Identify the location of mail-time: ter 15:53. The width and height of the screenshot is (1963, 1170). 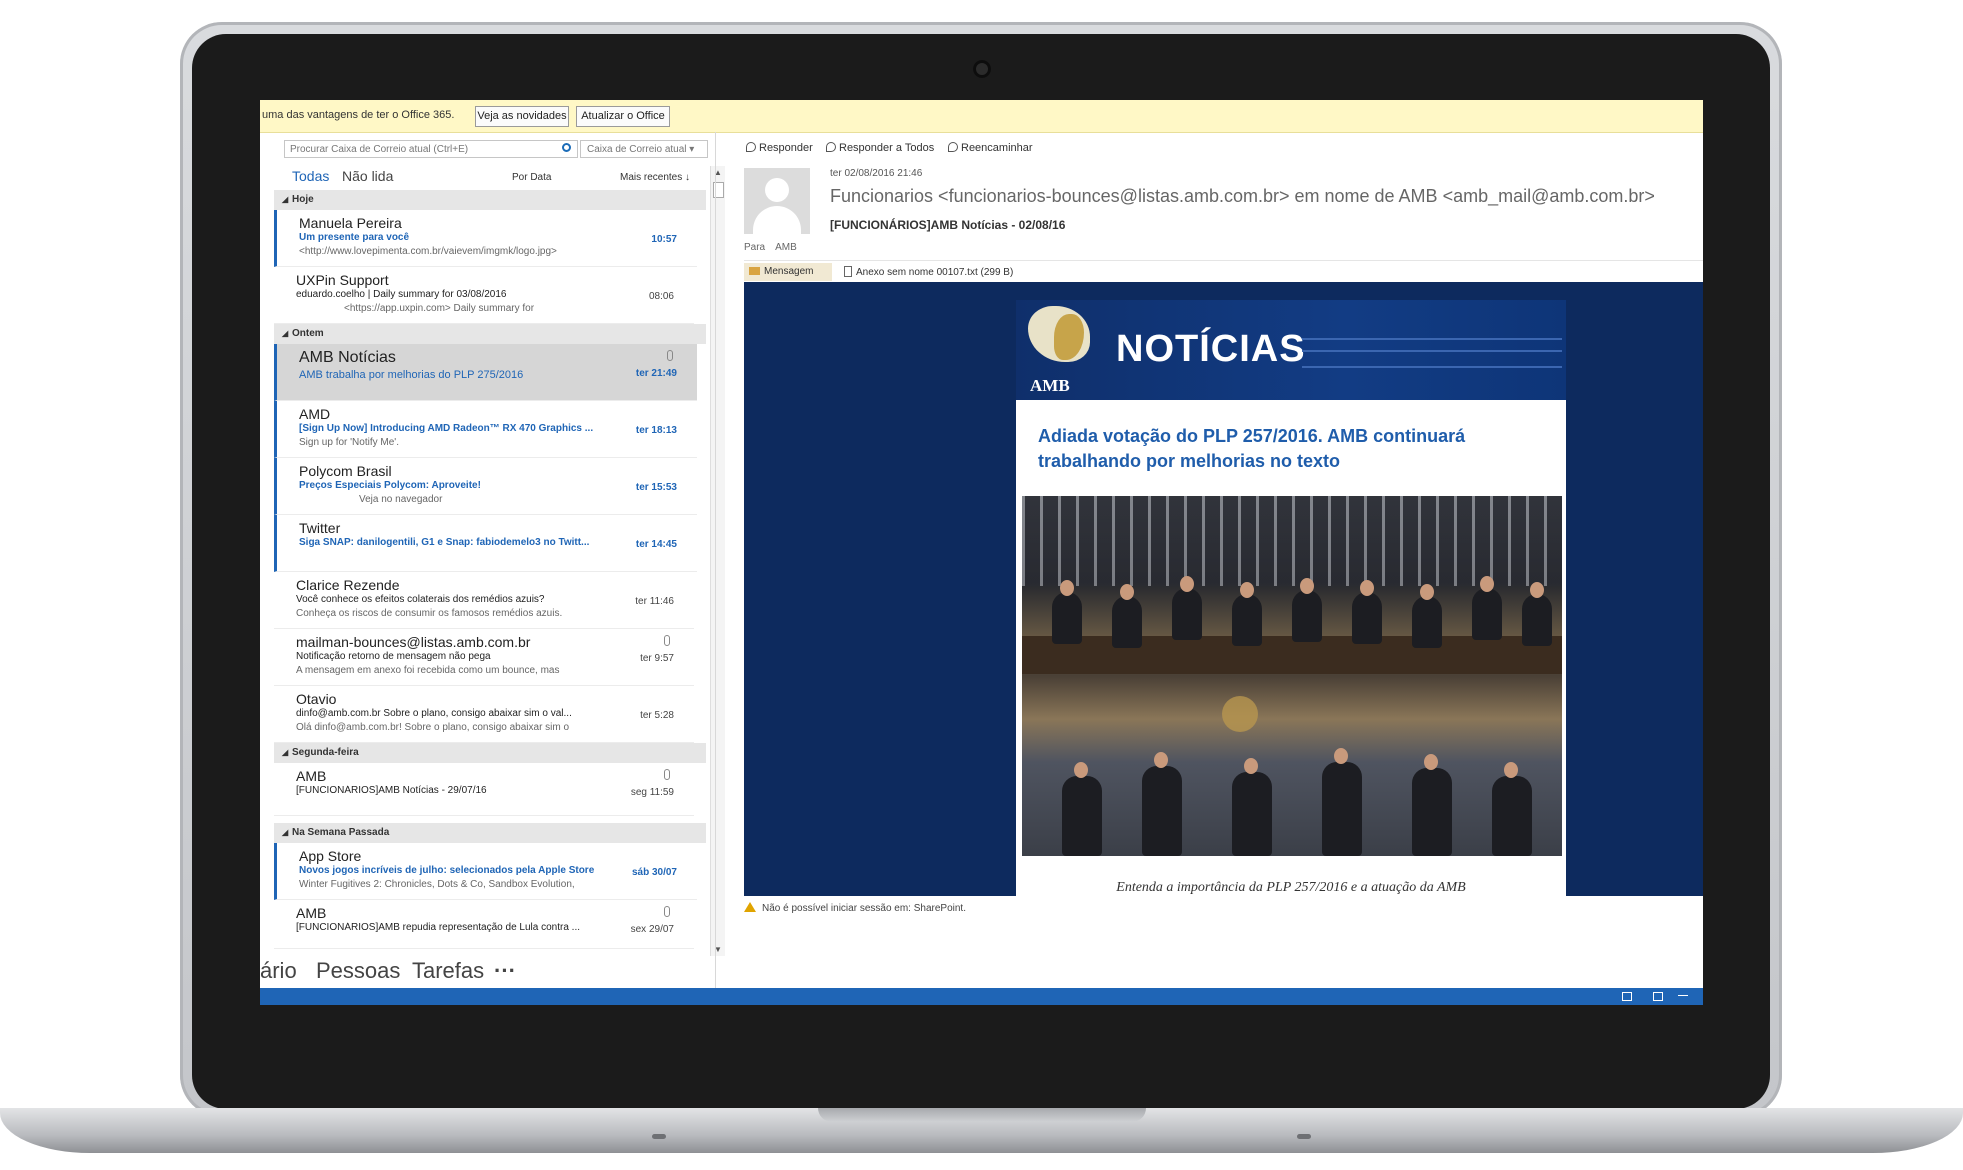
(656, 487).